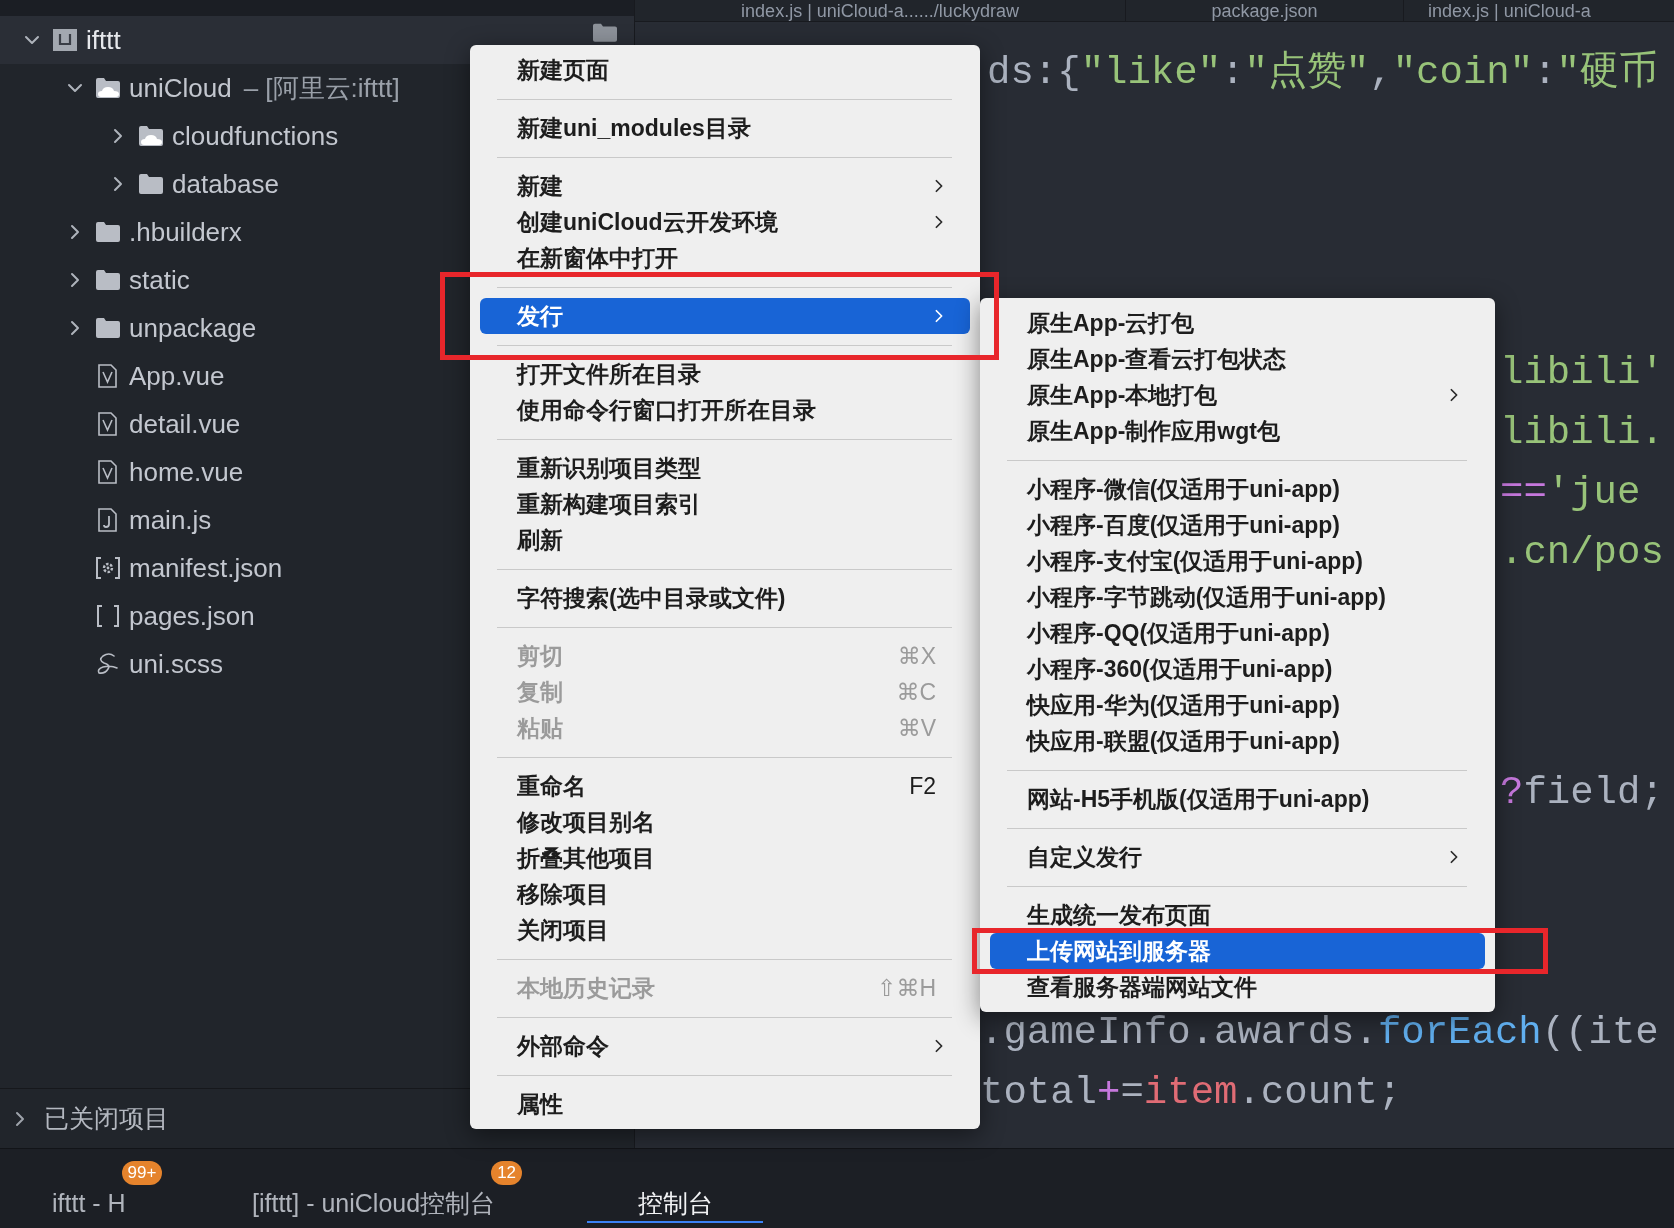 The width and height of the screenshot is (1674, 1228). What do you see at coordinates (103, 40) in the screenshot?
I see `item-label: ifttt` at bounding box center [103, 40].